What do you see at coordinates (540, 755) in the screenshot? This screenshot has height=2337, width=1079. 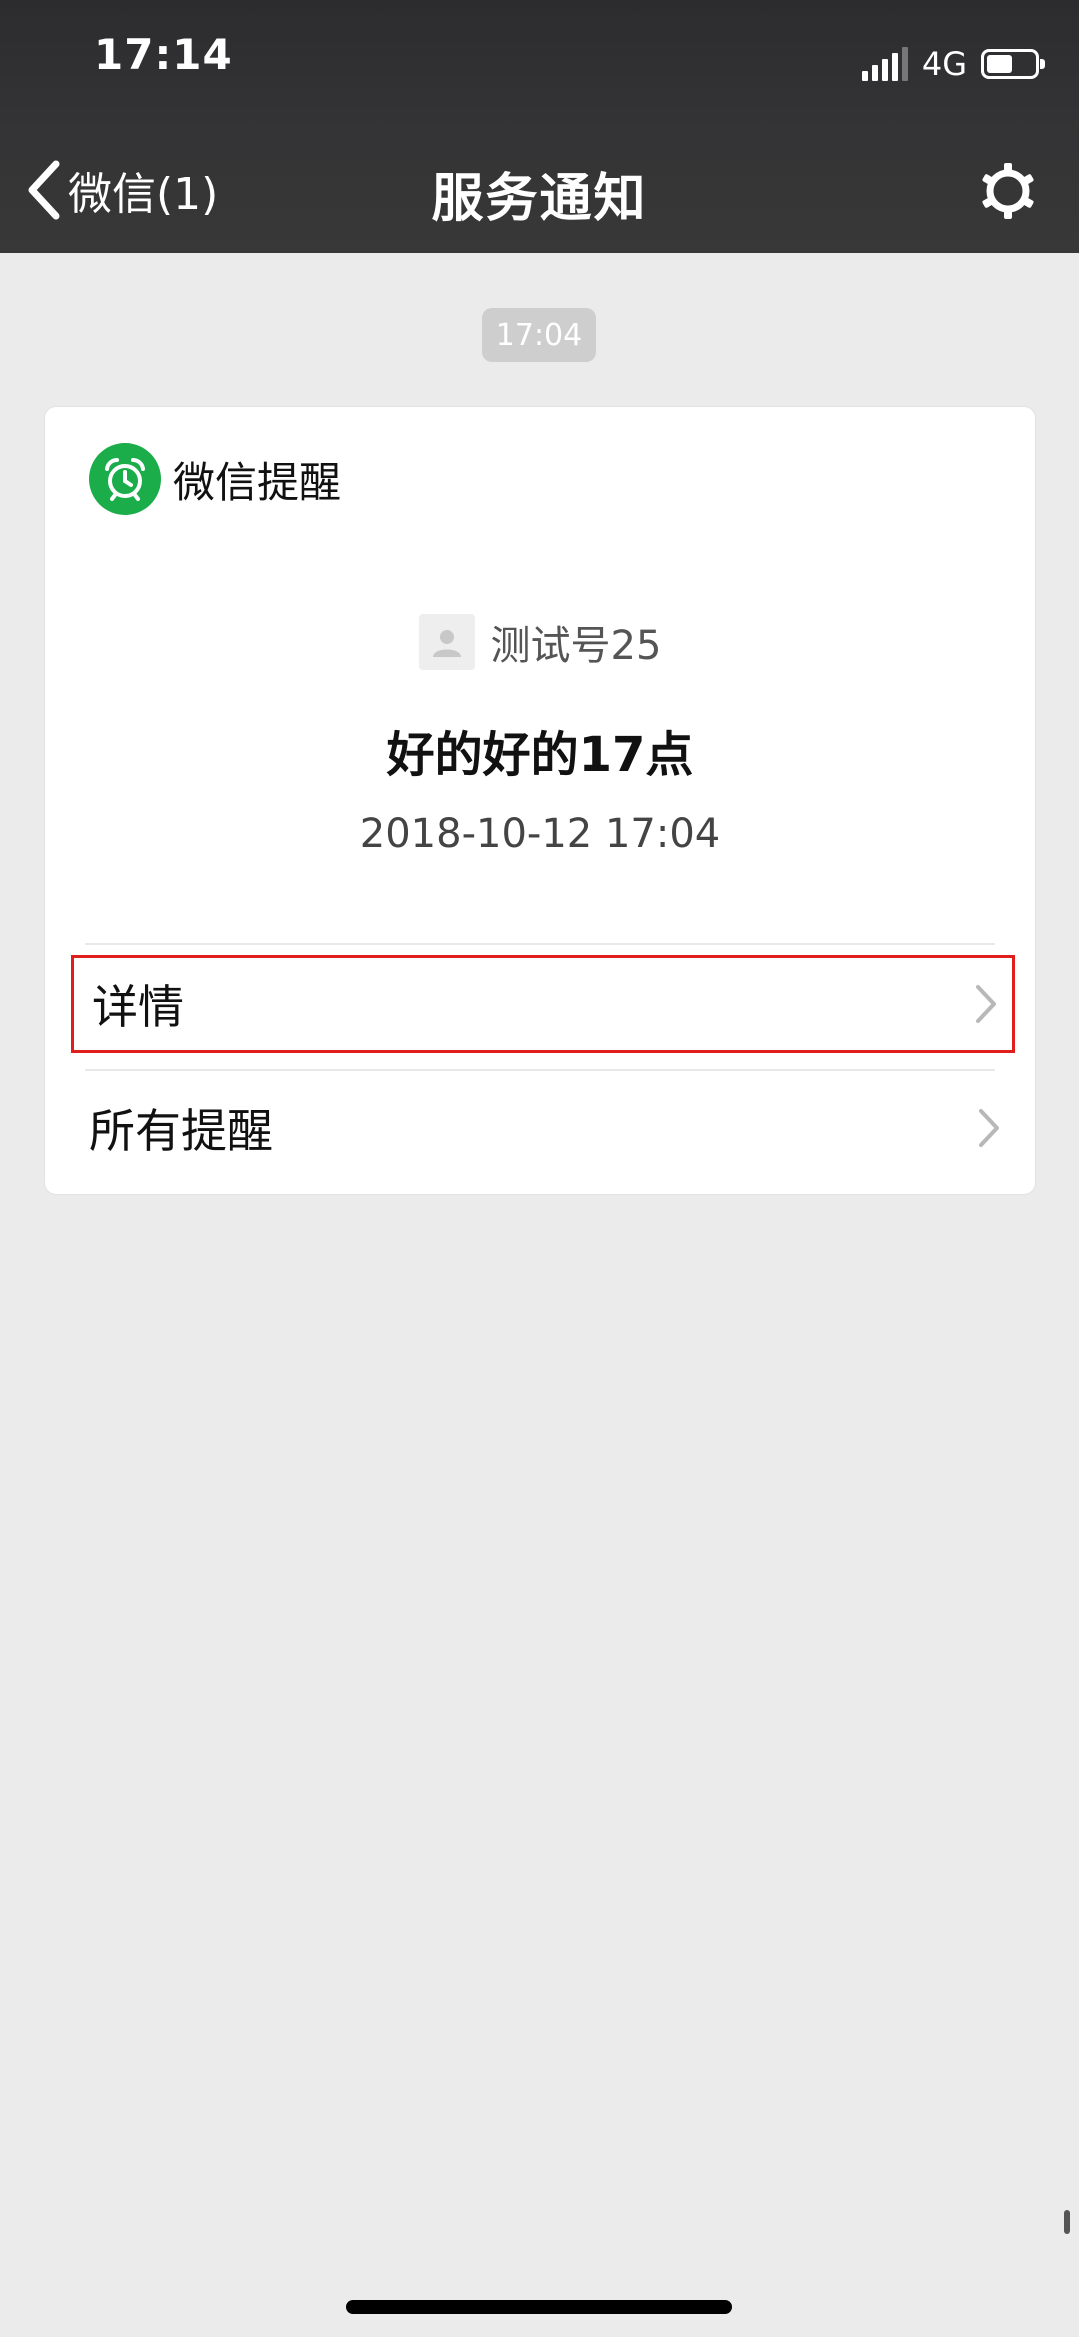 I see `message-title: 好的好的17点` at bounding box center [540, 755].